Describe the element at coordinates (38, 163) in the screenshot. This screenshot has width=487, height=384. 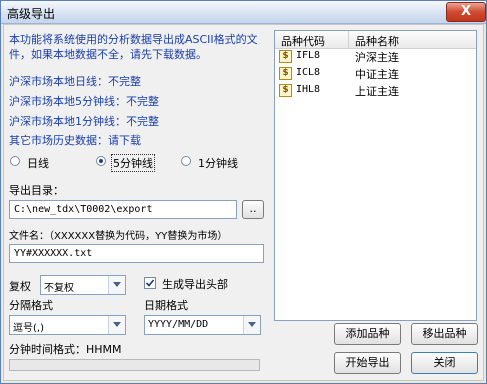
I see `radio-daily-label: 日线` at that location.